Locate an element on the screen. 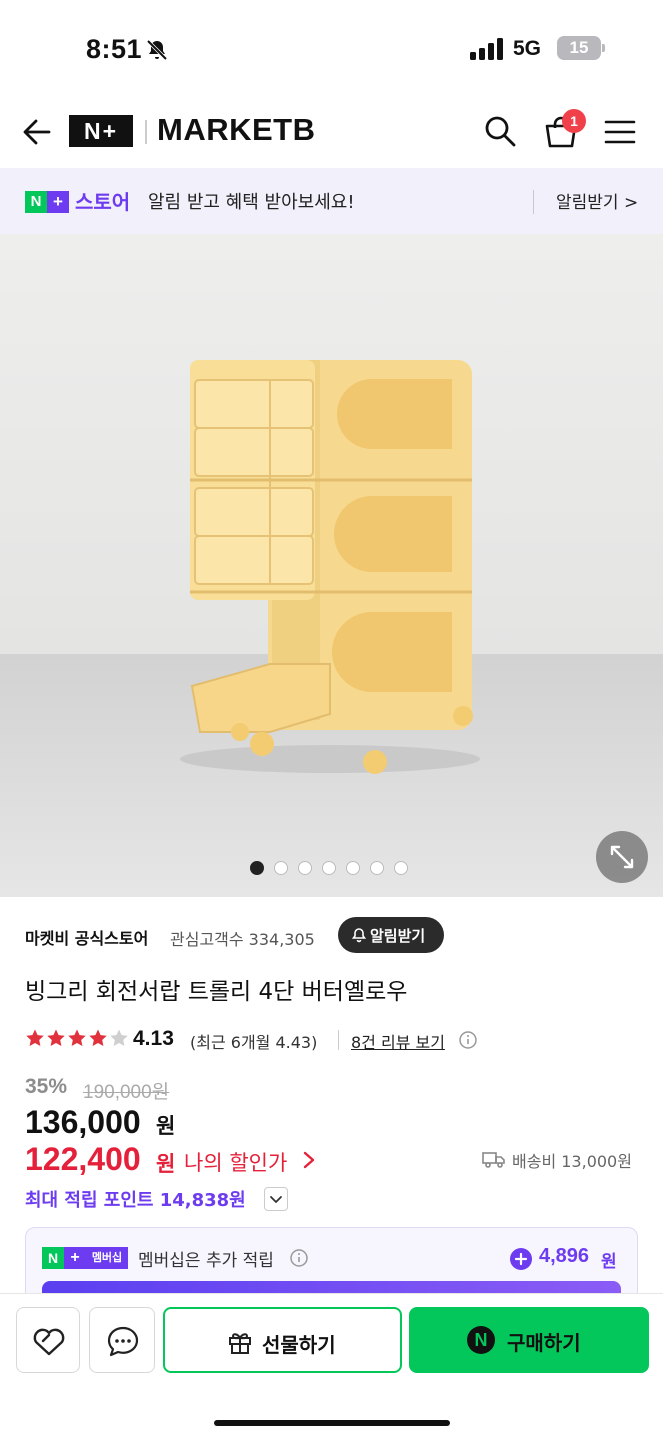 This screenshot has width=663, height=1440. points-expand-button is located at coordinates (276, 1199).